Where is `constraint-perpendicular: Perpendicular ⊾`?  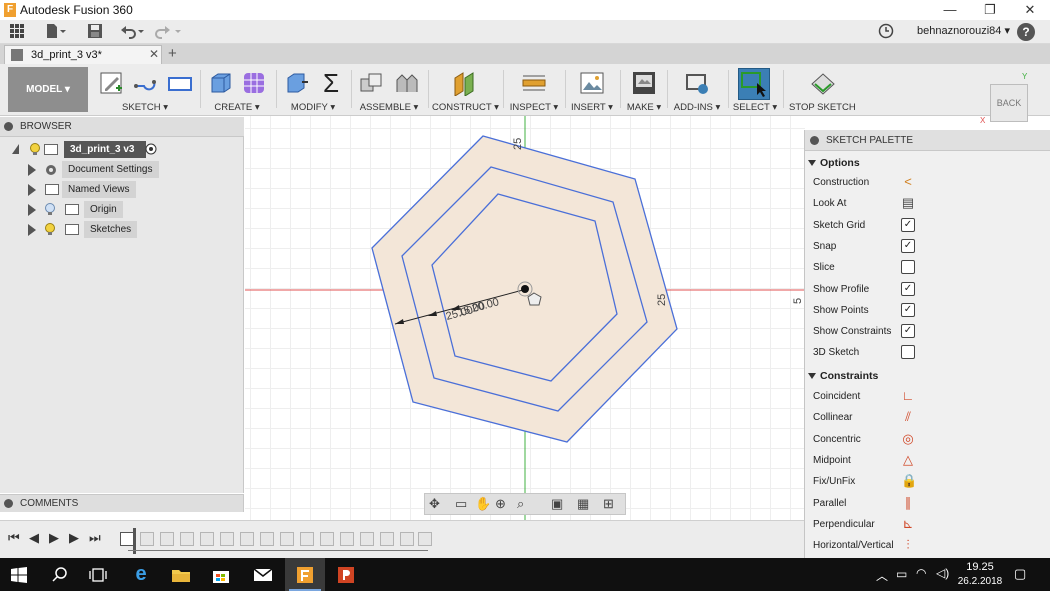 constraint-perpendicular: Perpendicular ⊾ is located at coordinates (931, 525).